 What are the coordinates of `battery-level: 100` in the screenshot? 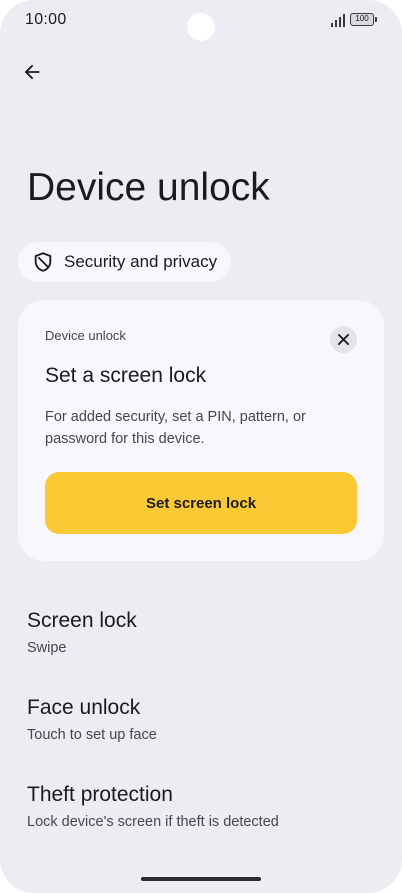 It's located at (362, 18).